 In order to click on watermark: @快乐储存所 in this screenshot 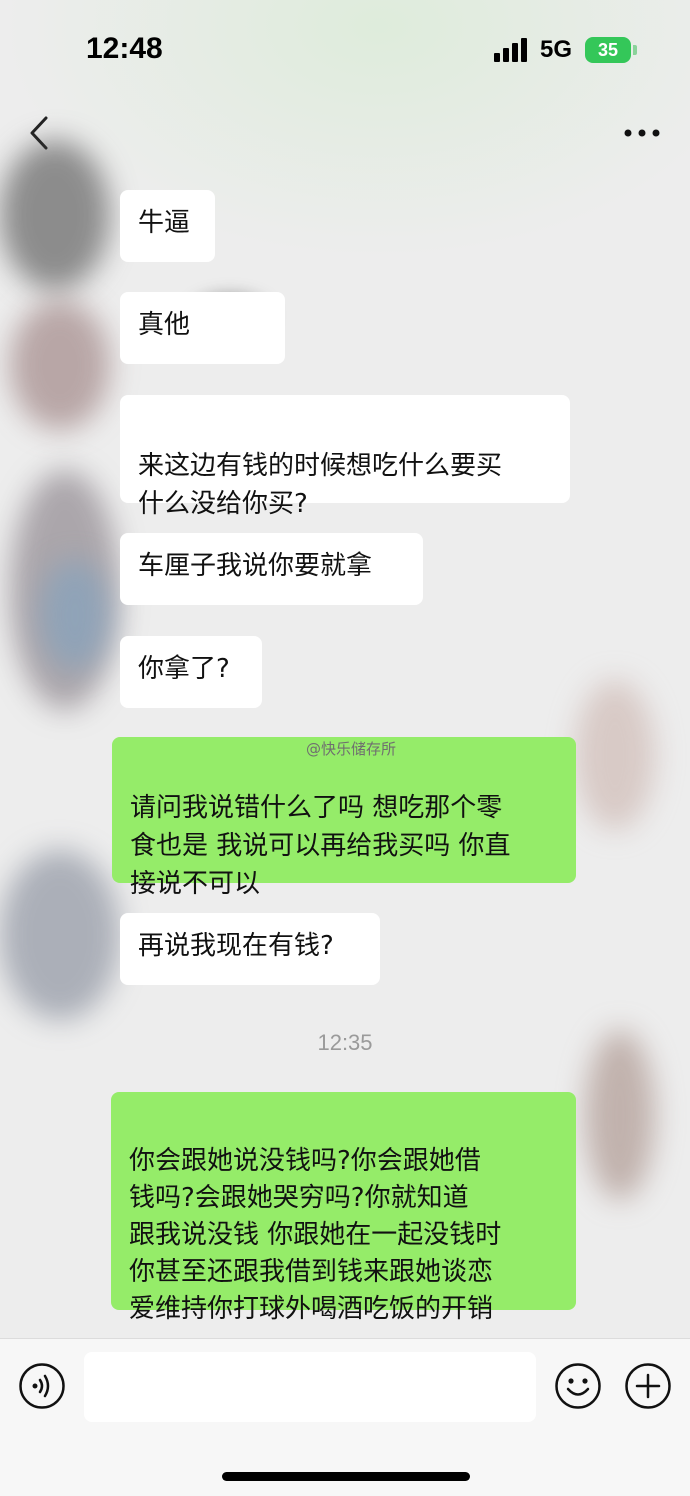, I will do `click(351, 749)`.